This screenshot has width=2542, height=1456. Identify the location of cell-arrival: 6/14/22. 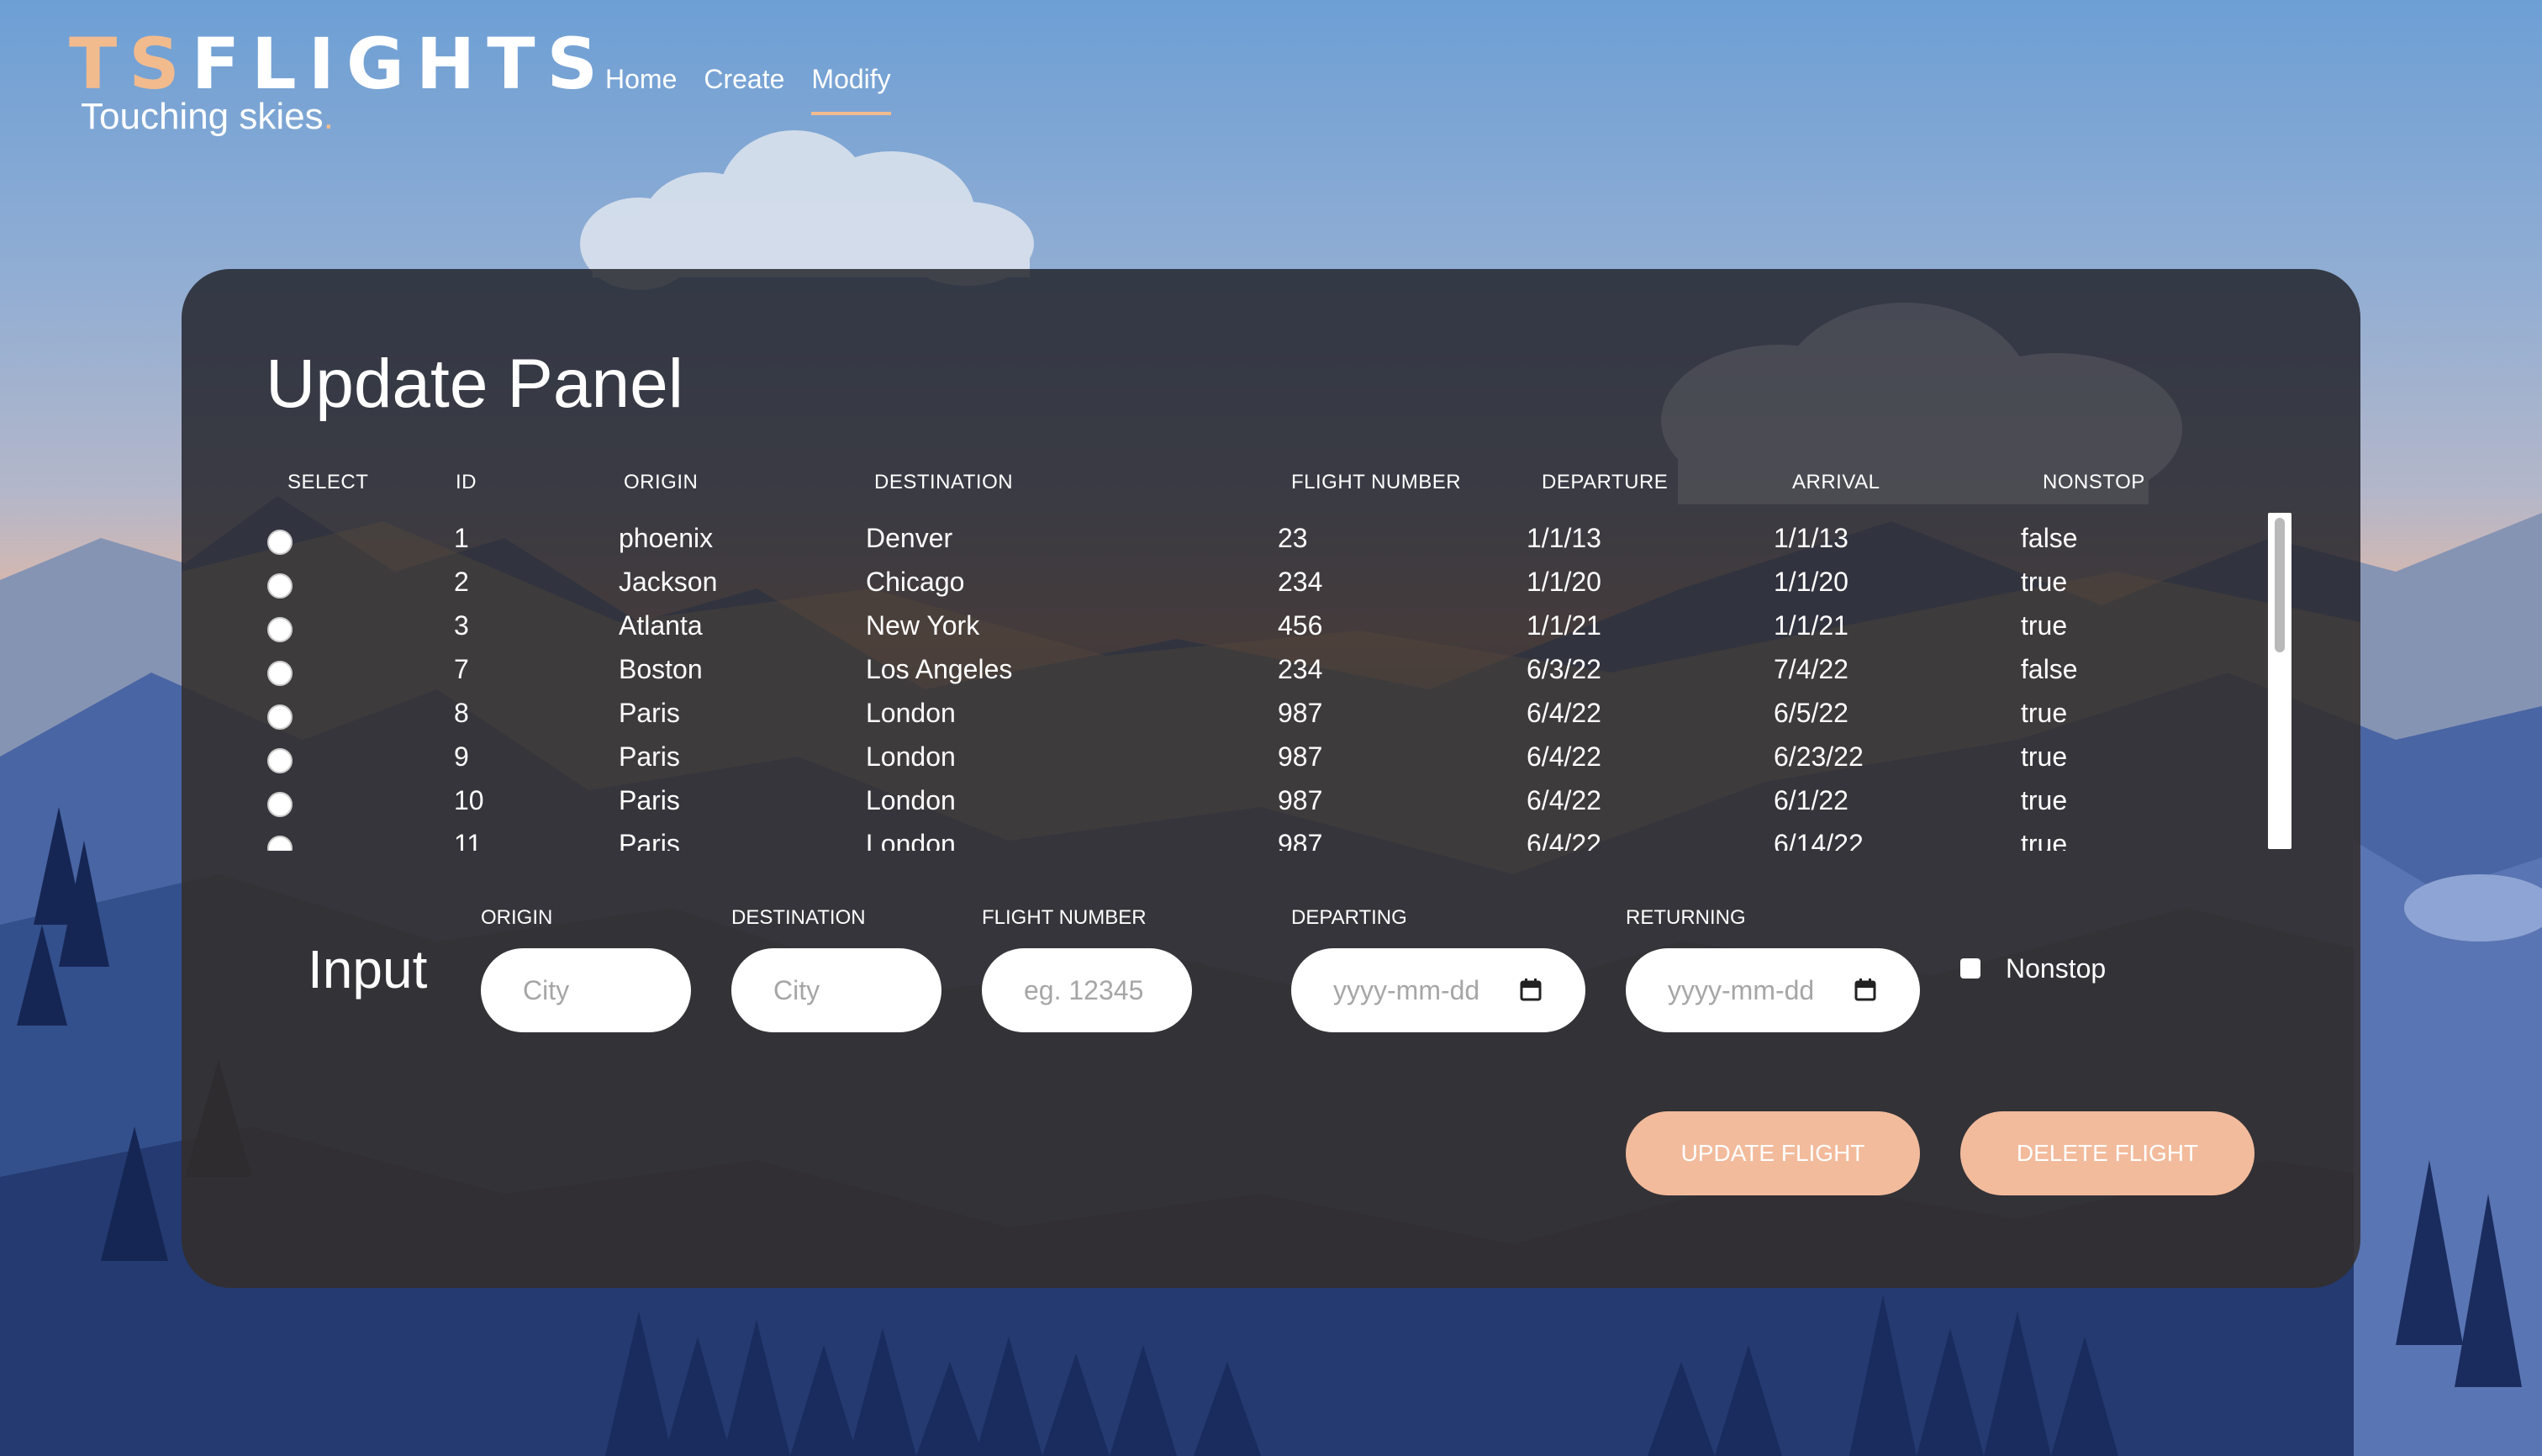
(1819, 840).